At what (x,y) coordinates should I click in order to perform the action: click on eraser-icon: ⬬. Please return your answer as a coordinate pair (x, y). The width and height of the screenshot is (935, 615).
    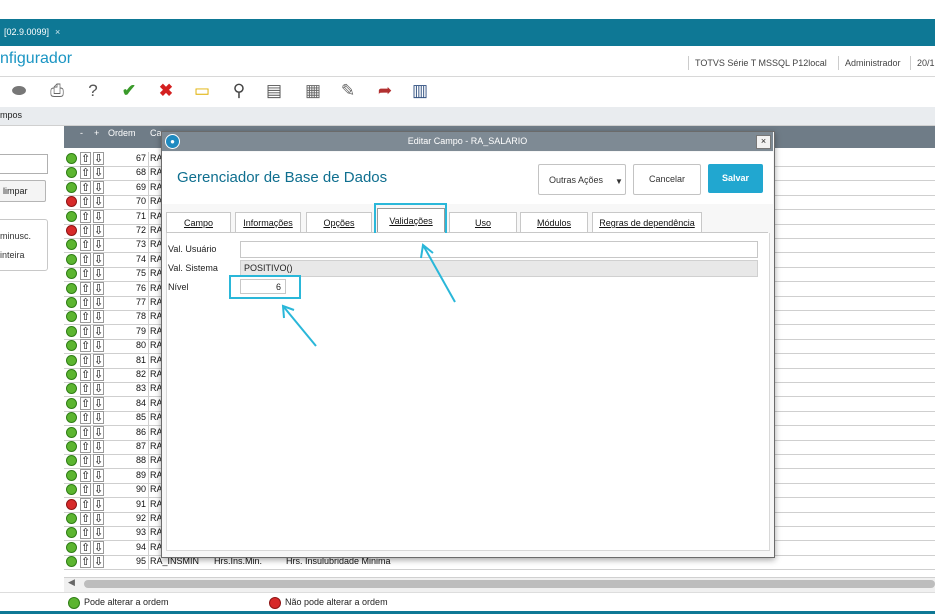
    Looking at the image, I should click on (19, 91).